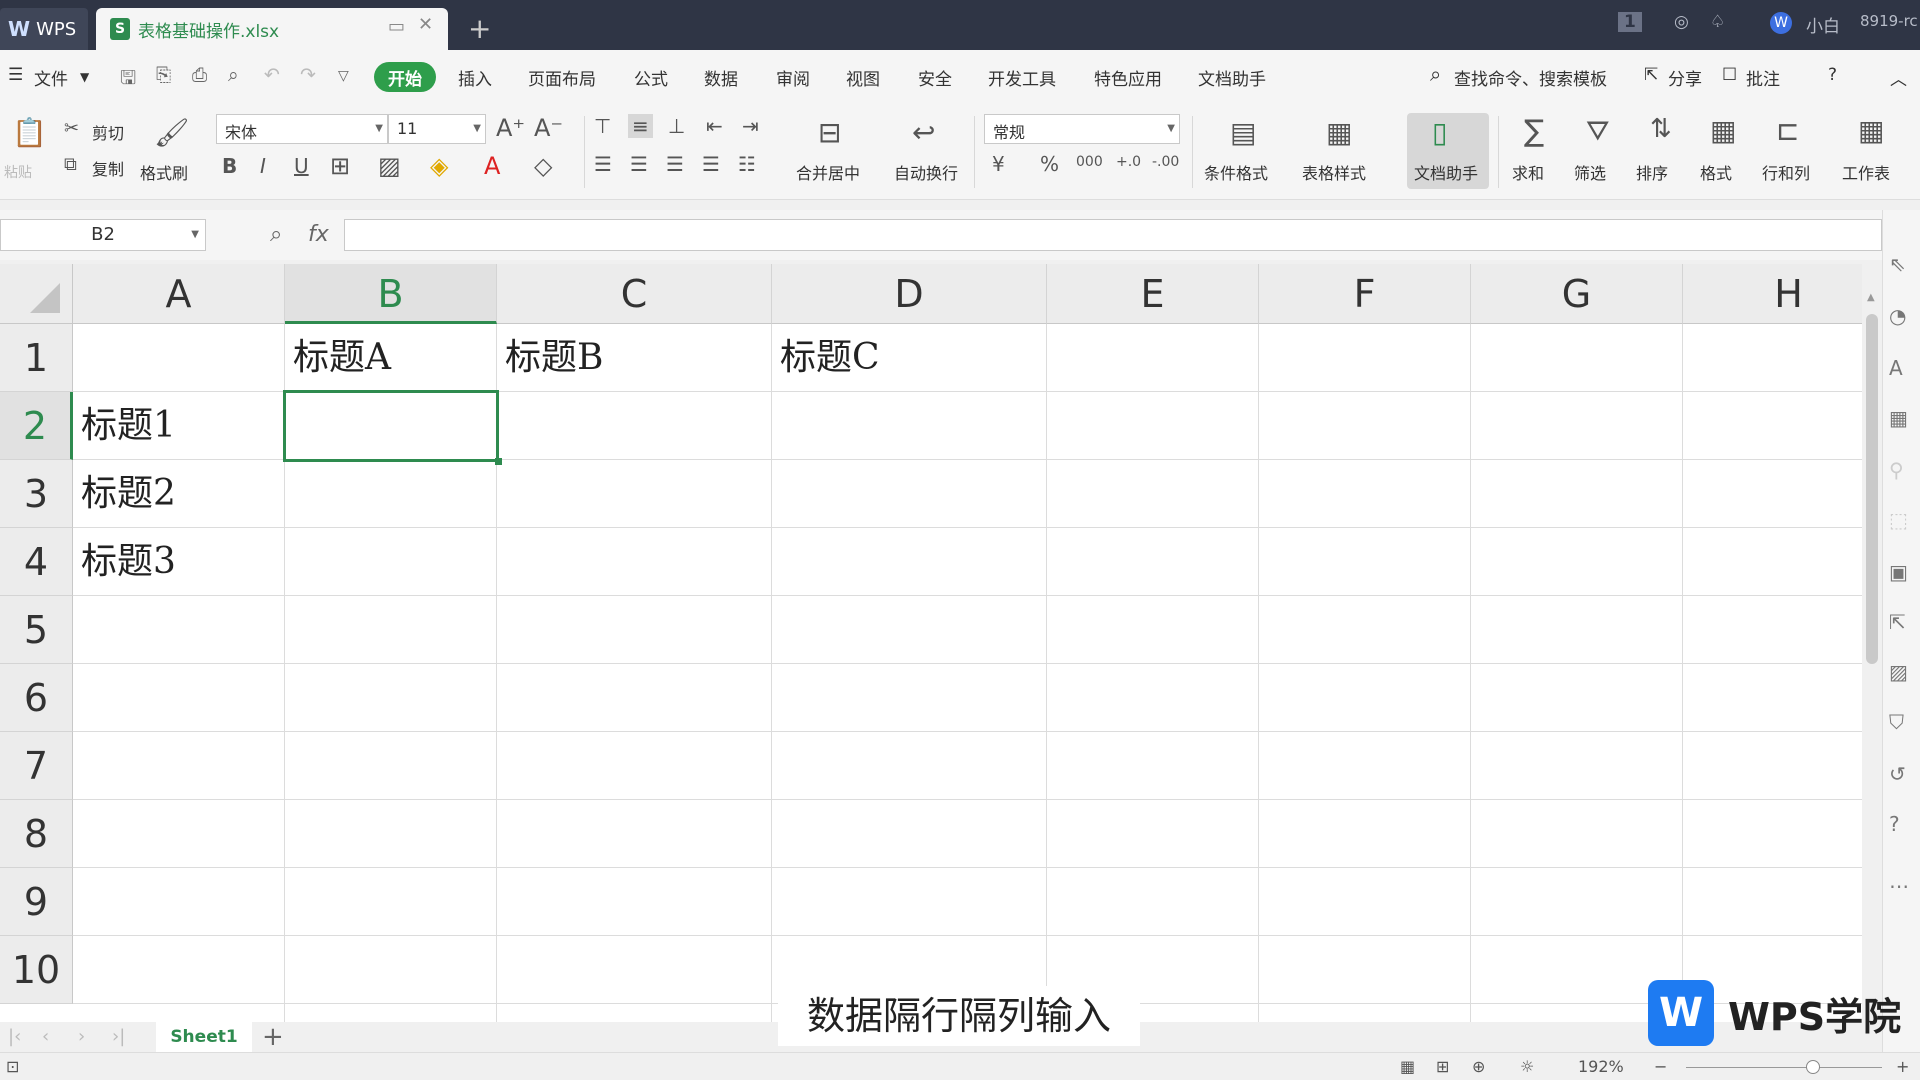 Image resolution: width=1920 pixels, height=1080 pixels. What do you see at coordinates (1866, 172) in the screenshot?
I see `worksheet-button: 工作表` at bounding box center [1866, 172].